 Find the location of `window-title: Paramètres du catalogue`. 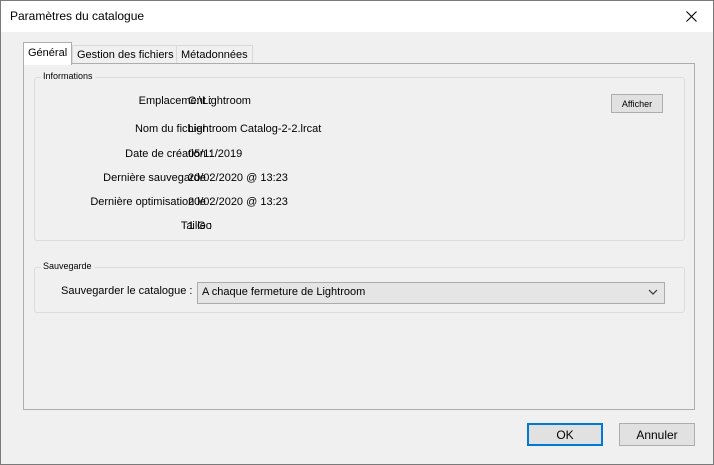

window-title: Paramètres du catalogue is located at coordinates (77, 16).